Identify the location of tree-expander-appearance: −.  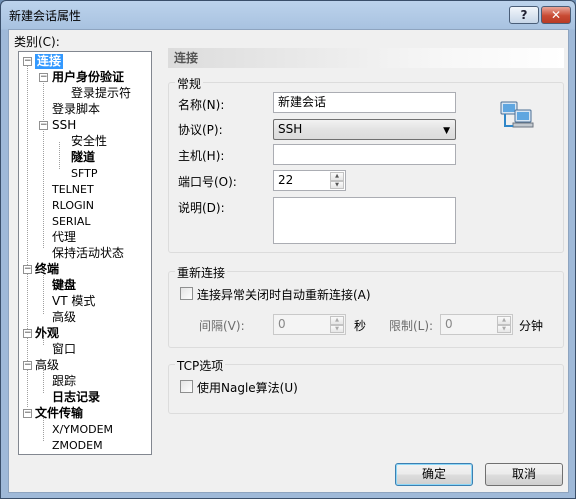
(27, 333).